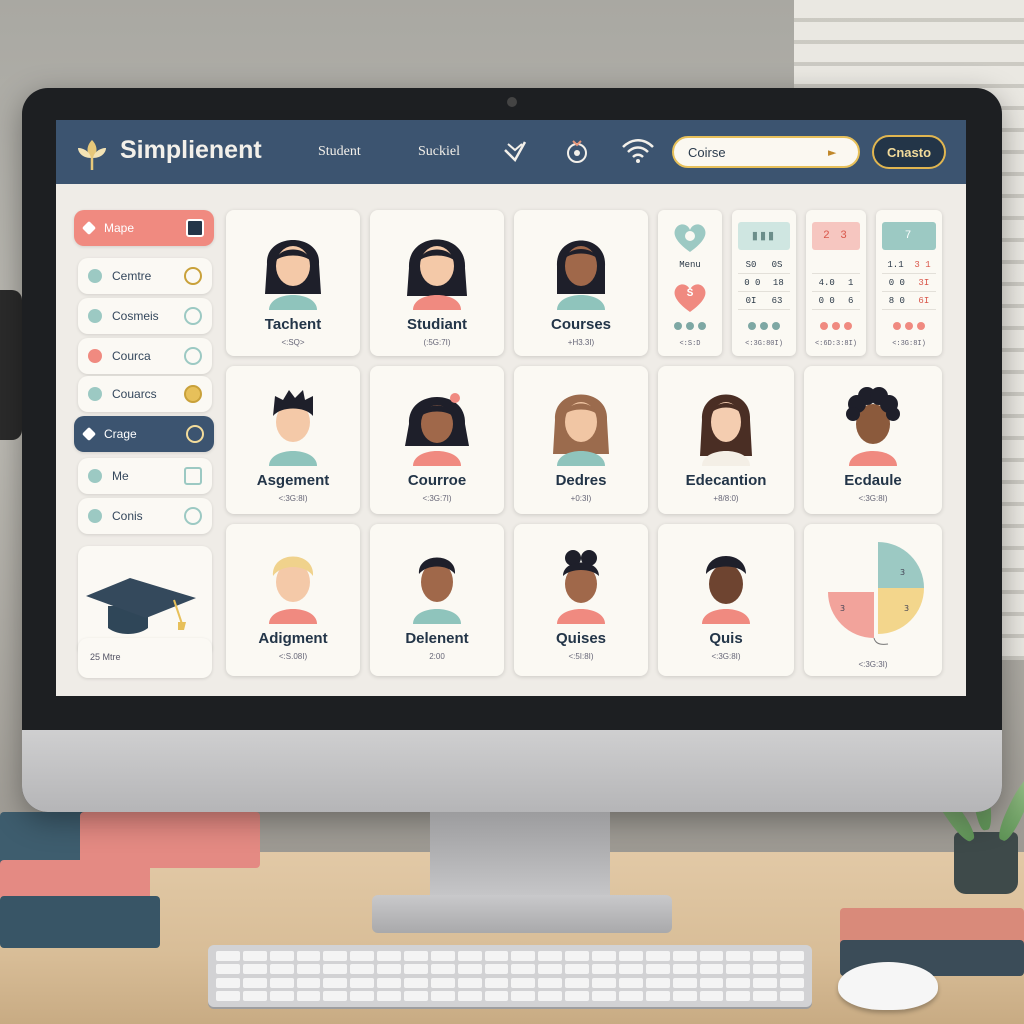  What do you see at coordinates (437, 480) in the screenshot?
I see `card-title: Courroe` at bounding box center [437, 480].